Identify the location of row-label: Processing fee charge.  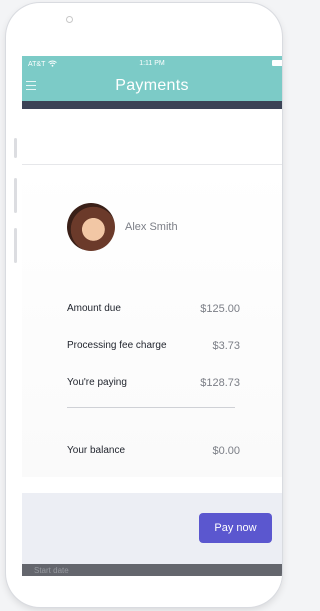
(117, 345).